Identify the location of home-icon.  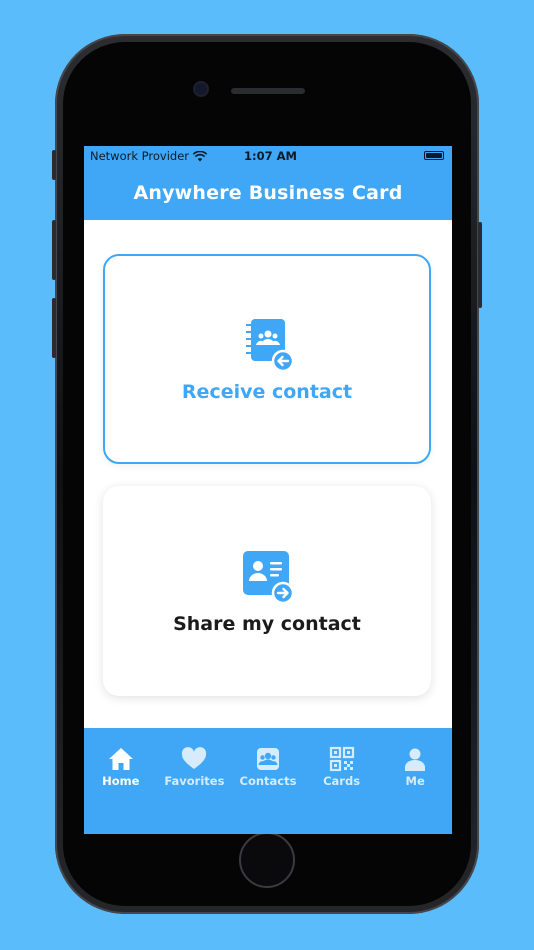
(120, 759).